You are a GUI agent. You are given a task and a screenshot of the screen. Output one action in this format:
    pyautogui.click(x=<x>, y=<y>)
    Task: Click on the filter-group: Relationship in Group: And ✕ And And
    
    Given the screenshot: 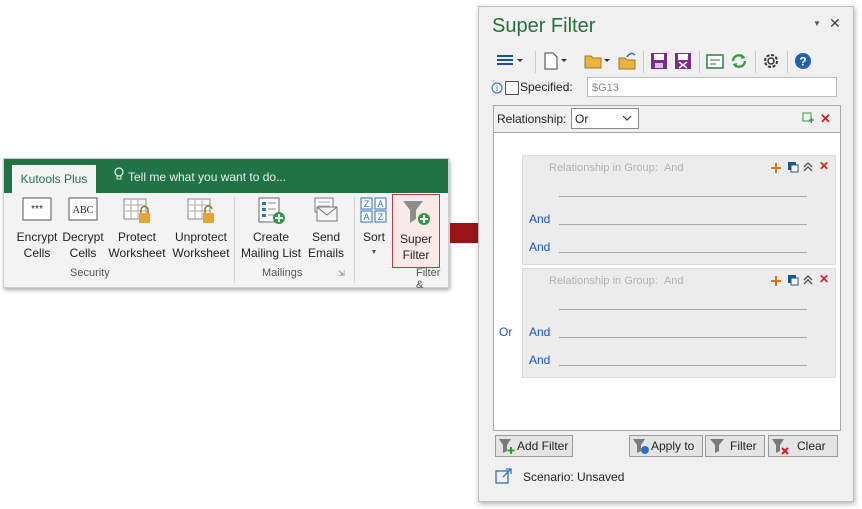 What is the action you would take?
    pyautogui.click(x=679, y=210)
    